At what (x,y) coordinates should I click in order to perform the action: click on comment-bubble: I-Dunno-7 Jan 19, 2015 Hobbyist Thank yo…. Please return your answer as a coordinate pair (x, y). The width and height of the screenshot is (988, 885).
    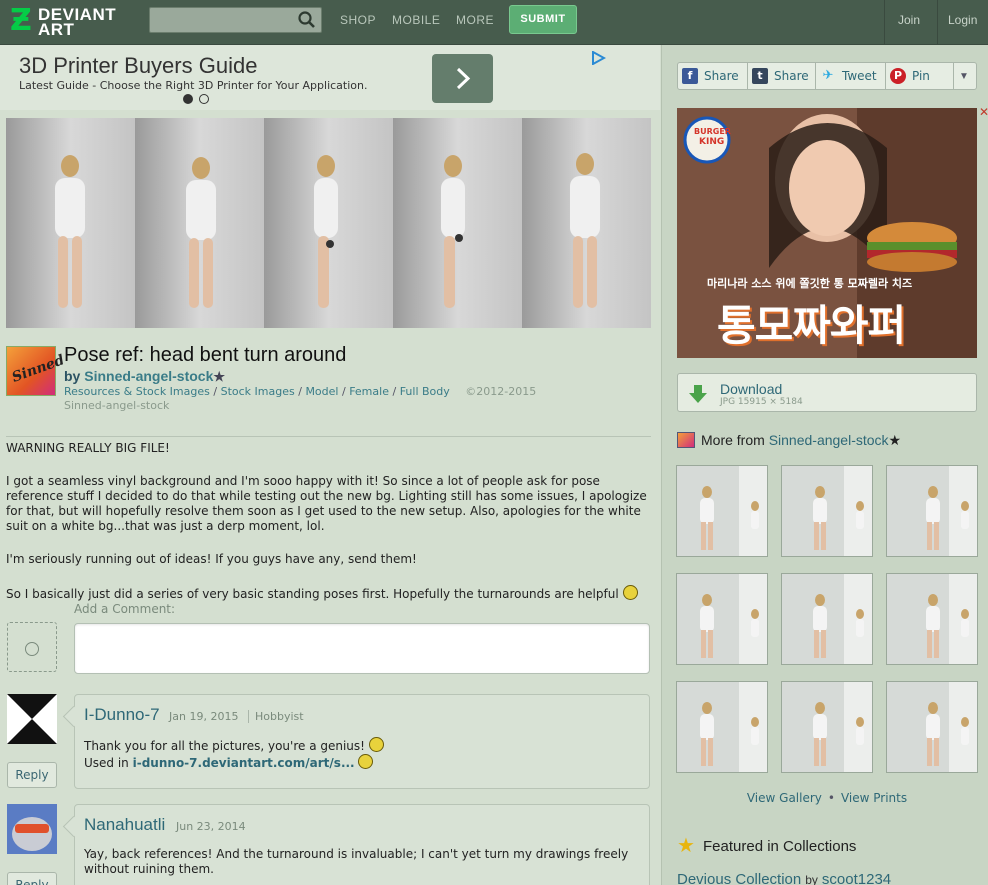
    Looking at the image, I should click on (362, 741).